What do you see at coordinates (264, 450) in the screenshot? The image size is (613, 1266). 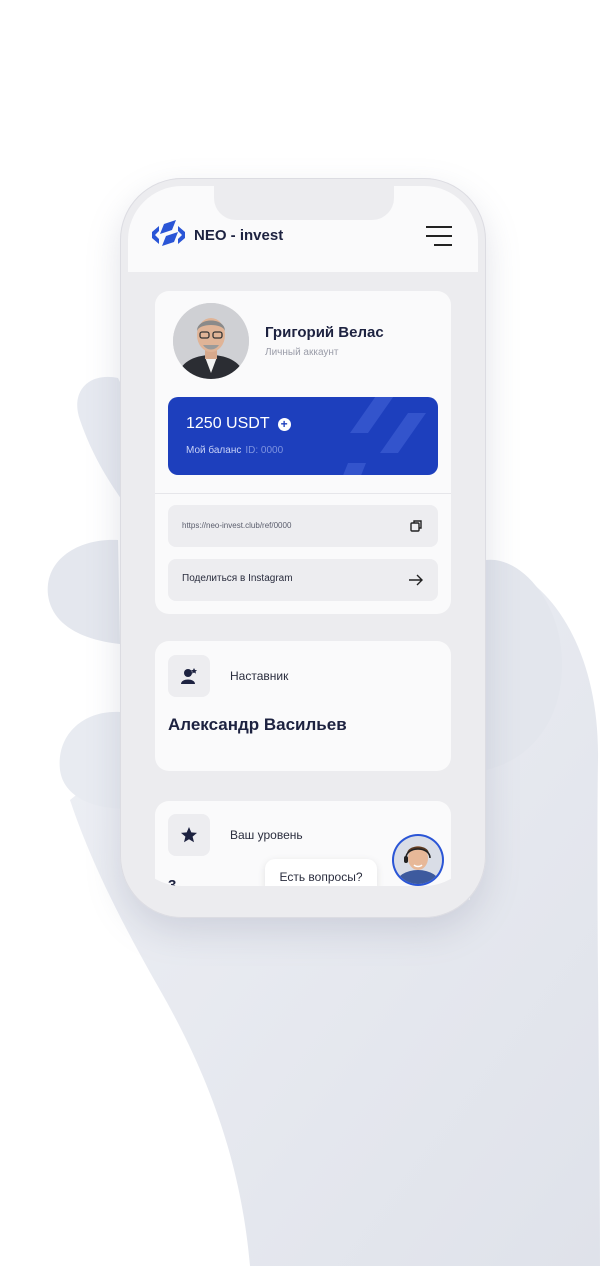 I see `balance-id: ID: 0000` at bounding box center [264, 450].